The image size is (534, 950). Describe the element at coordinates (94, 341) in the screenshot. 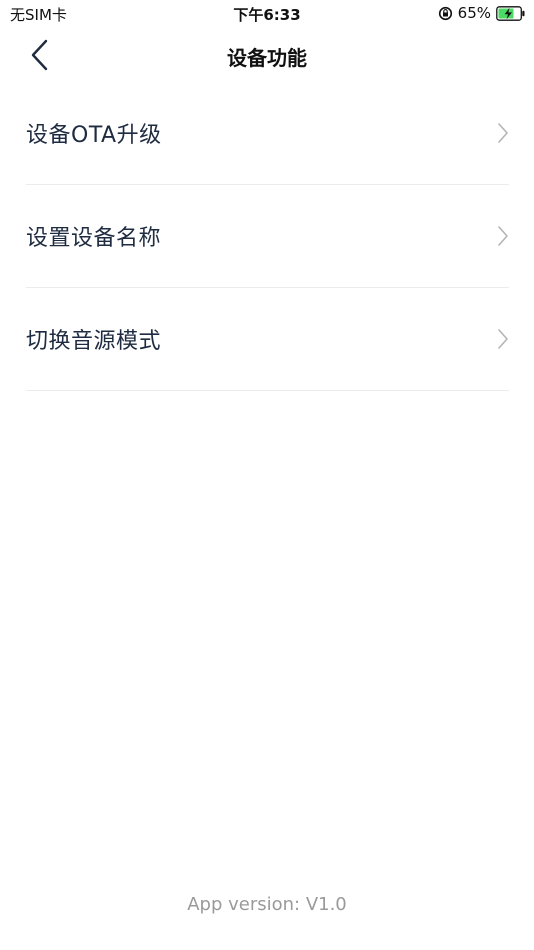

I see `menu-item-label: 切换音源模式` at that location.